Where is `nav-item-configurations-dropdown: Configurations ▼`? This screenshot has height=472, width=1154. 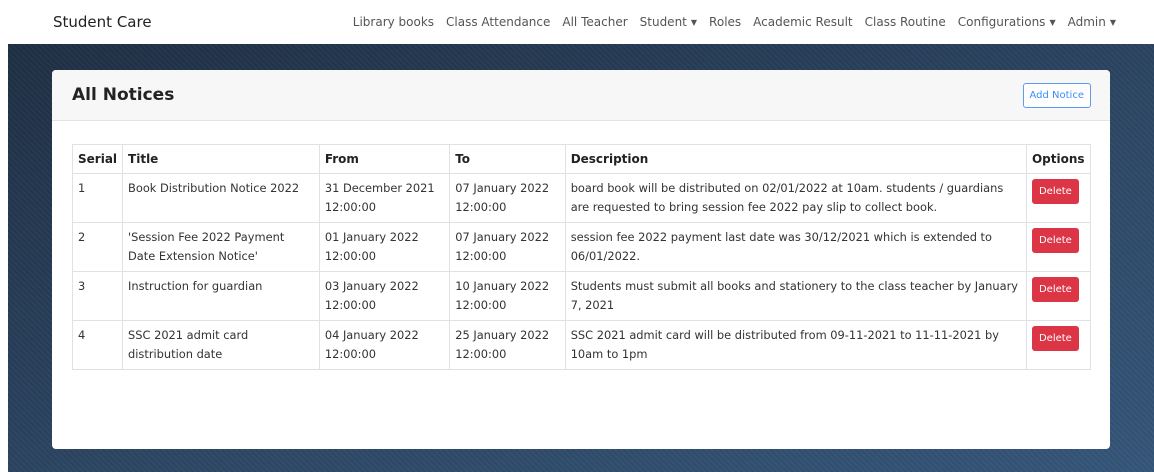 nav-item-configurations-dropdown: Configurations ▼ is located at coordinates (1007, 22).